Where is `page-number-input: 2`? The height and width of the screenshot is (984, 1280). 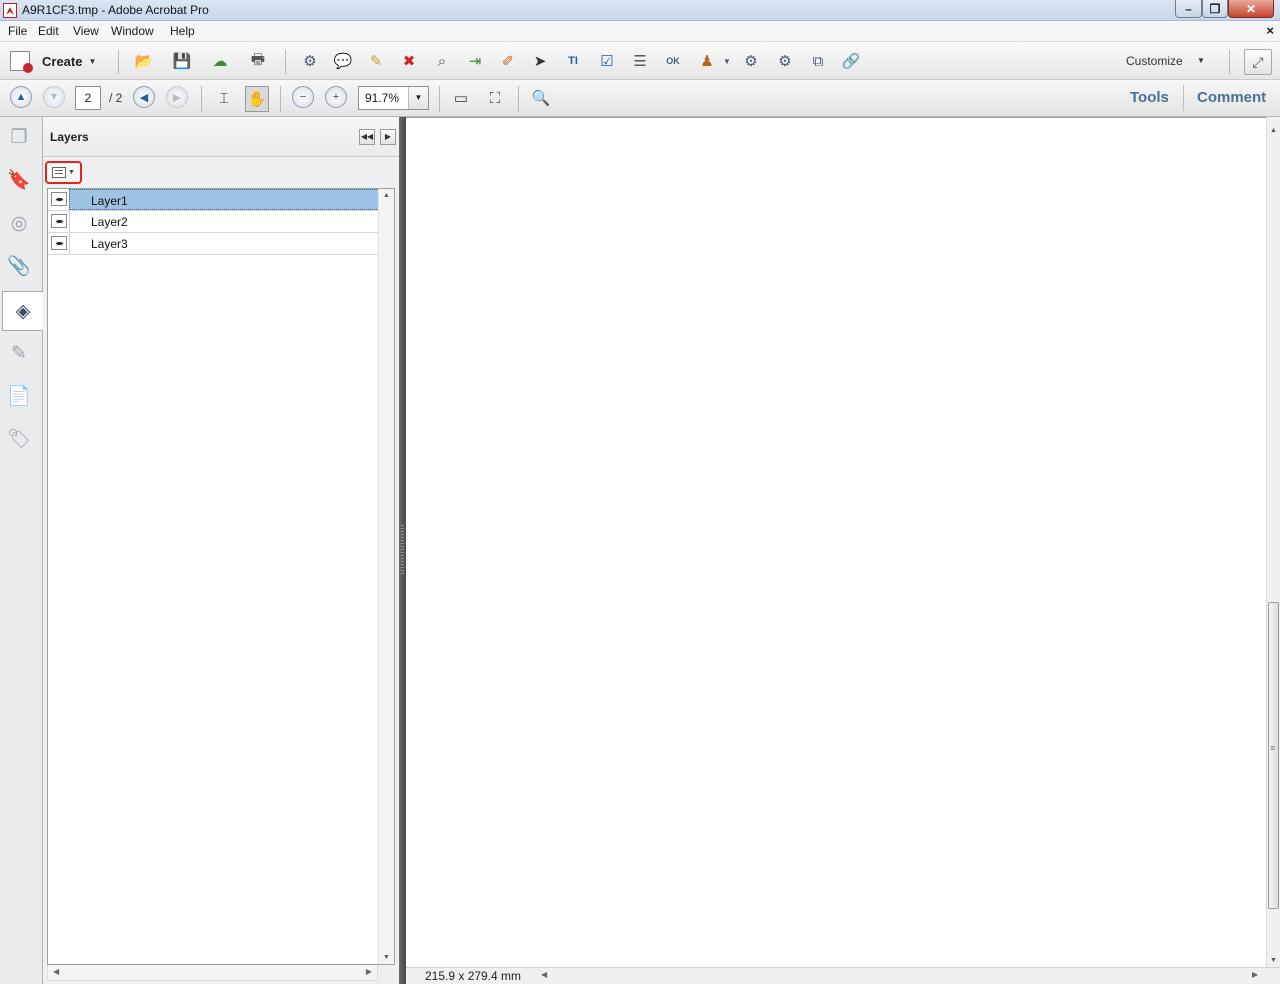 page-number-input: 2 is located at coordinates (88, 98).